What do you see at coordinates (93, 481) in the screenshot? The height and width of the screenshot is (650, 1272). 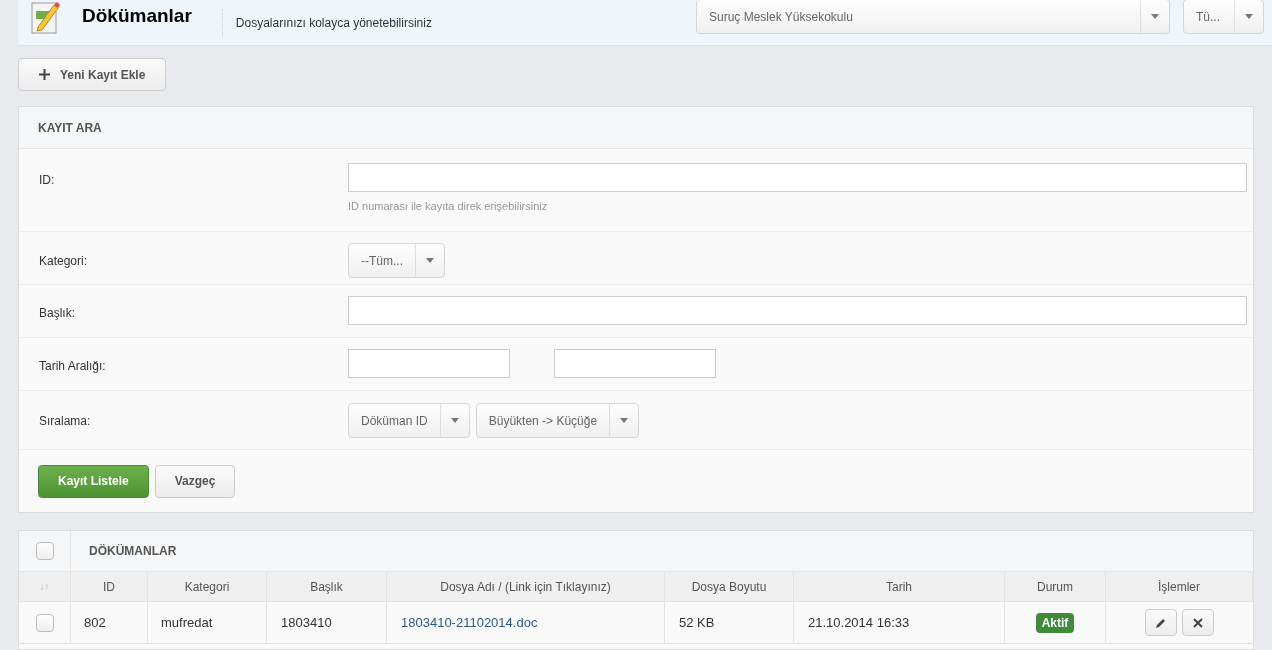 I see `list-records-button: Kayıt Listele` at bounding box center [93, 481].